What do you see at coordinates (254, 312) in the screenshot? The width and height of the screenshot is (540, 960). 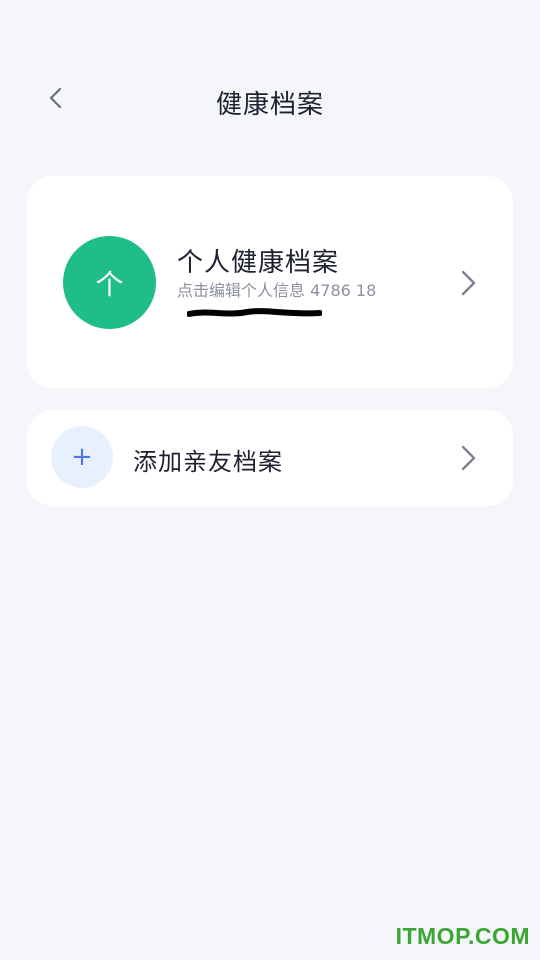 I see `redaction-scribble` at bounding box center [254, 312].